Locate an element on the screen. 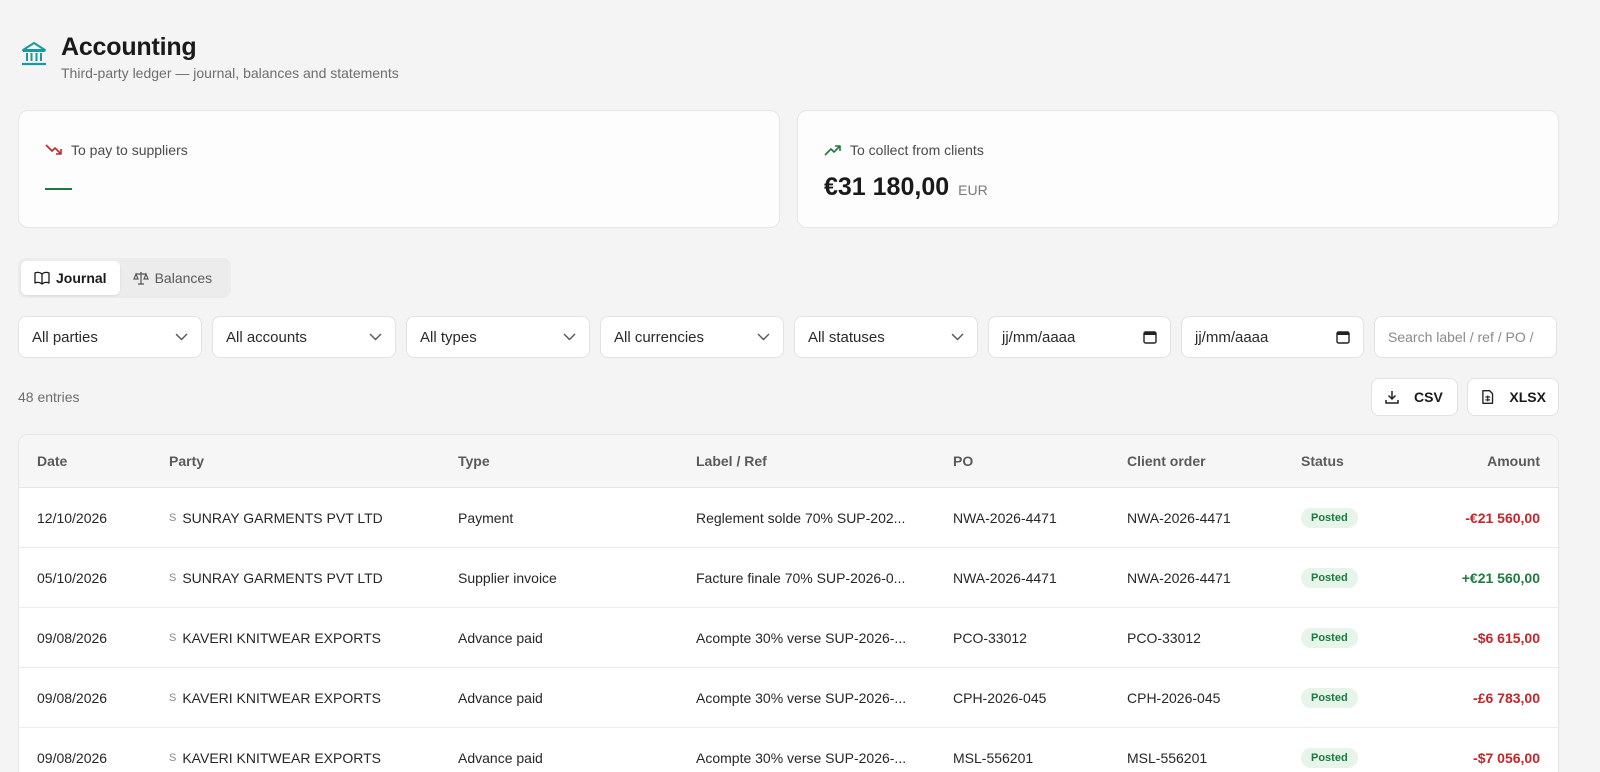 This screenshot has width=1600, height=772. entries-count: 48 entries is located at coordinates (49, 397).